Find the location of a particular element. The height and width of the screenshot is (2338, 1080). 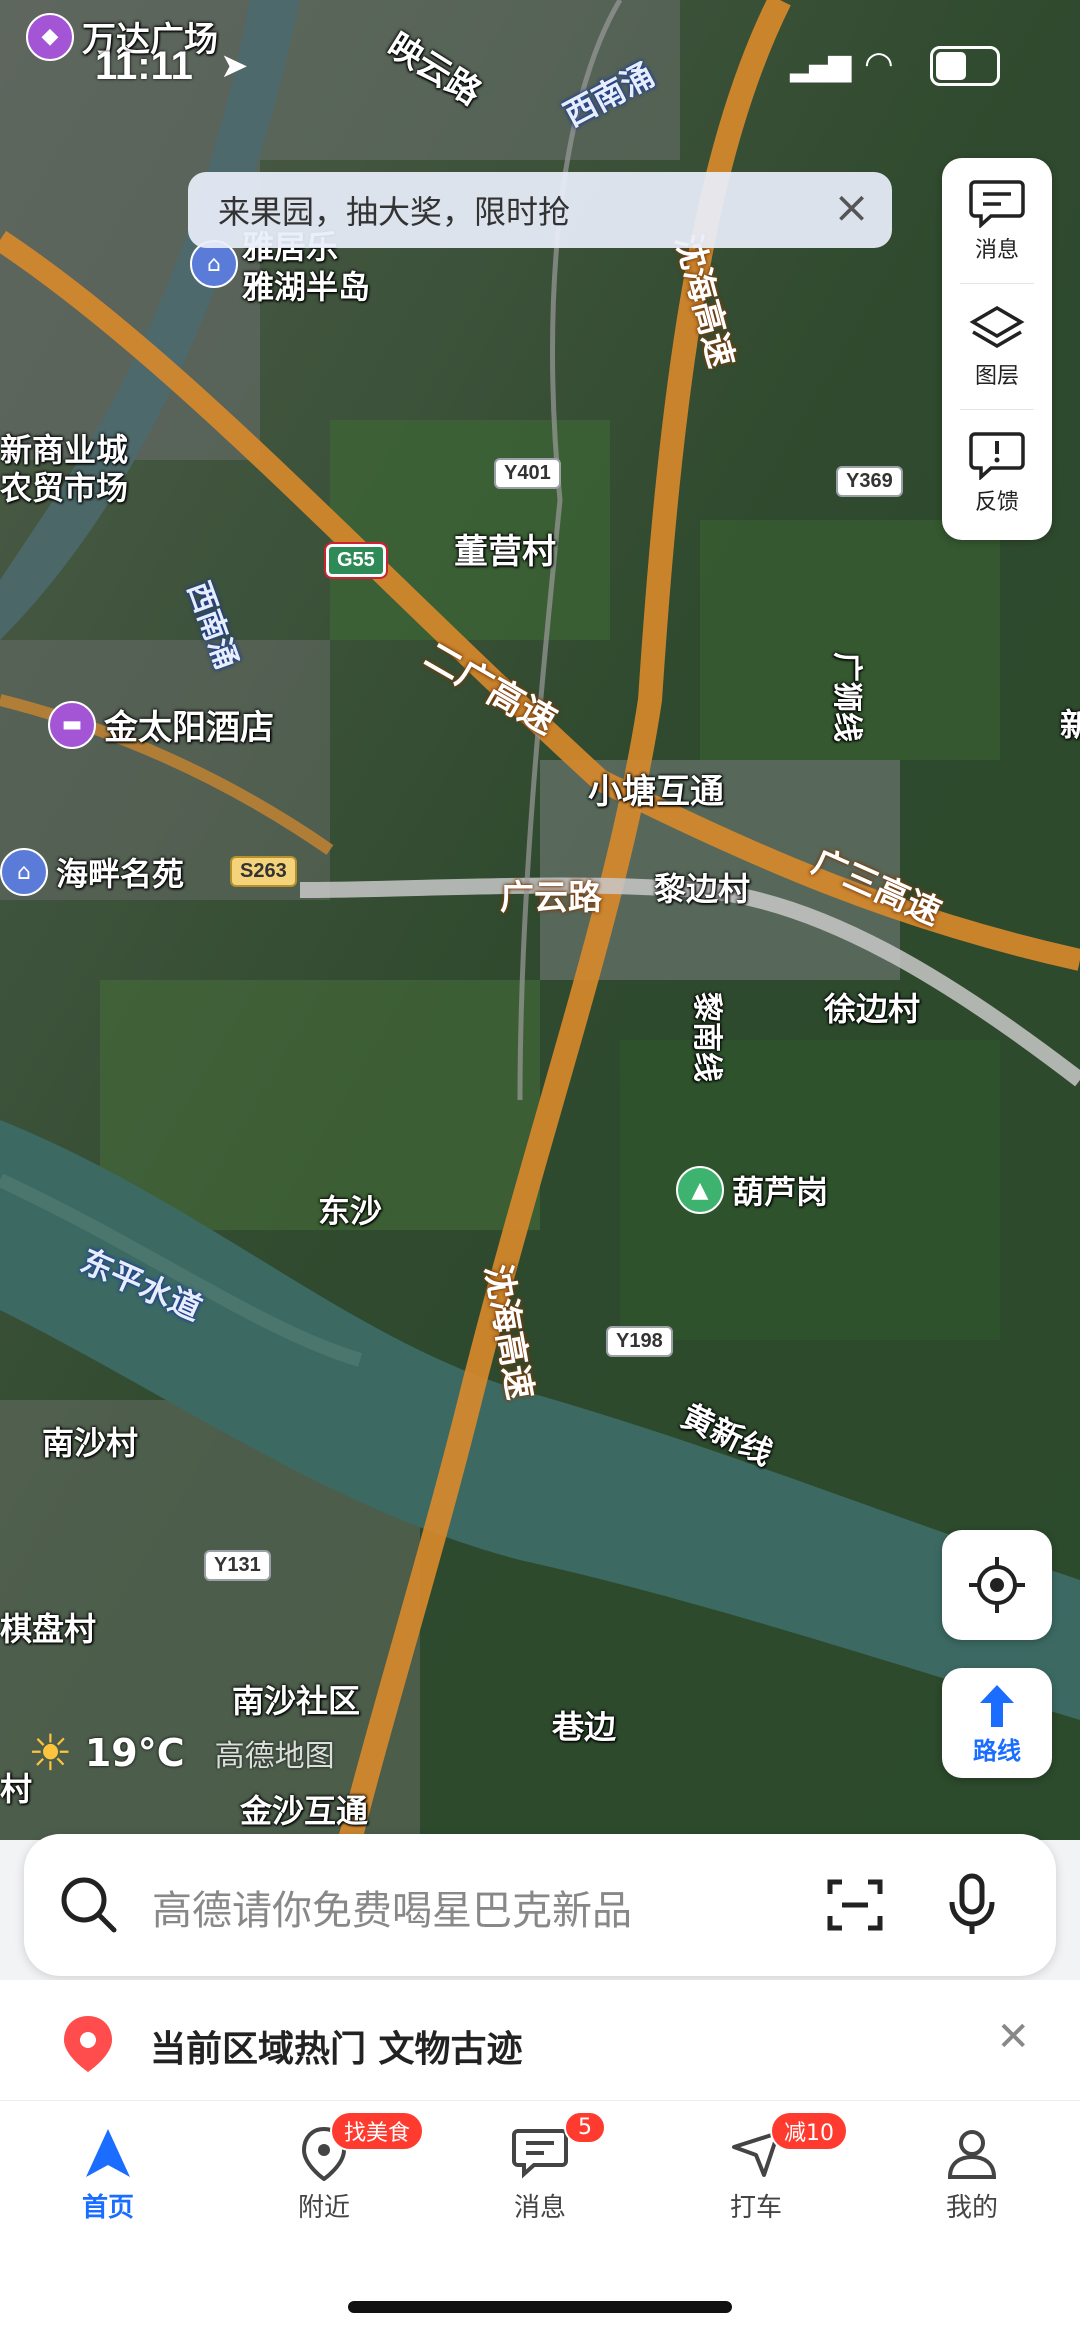

place-label: 黎边村 is located at coordinates (702, 889).